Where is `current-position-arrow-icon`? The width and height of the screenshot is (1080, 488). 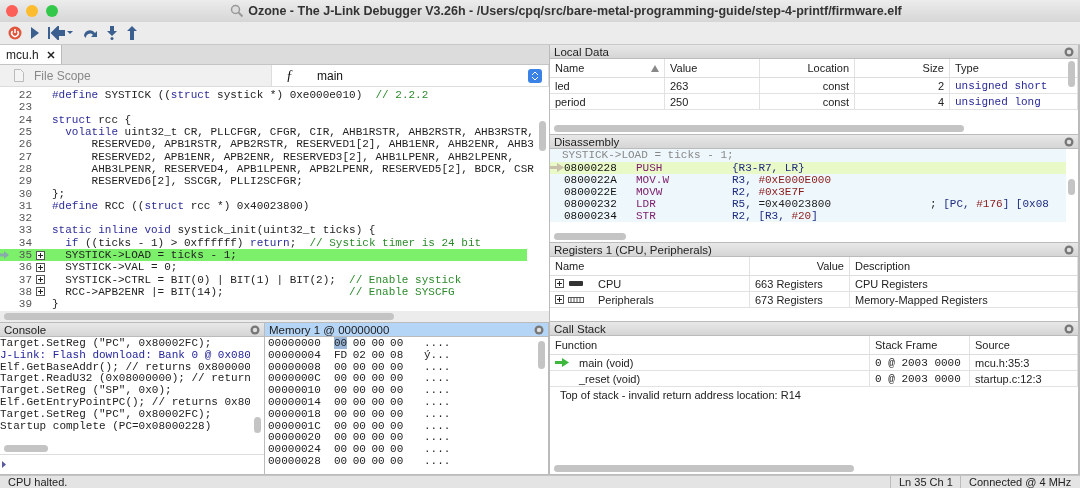
current-position-arrow-icon is located at coordinates (562, 362).